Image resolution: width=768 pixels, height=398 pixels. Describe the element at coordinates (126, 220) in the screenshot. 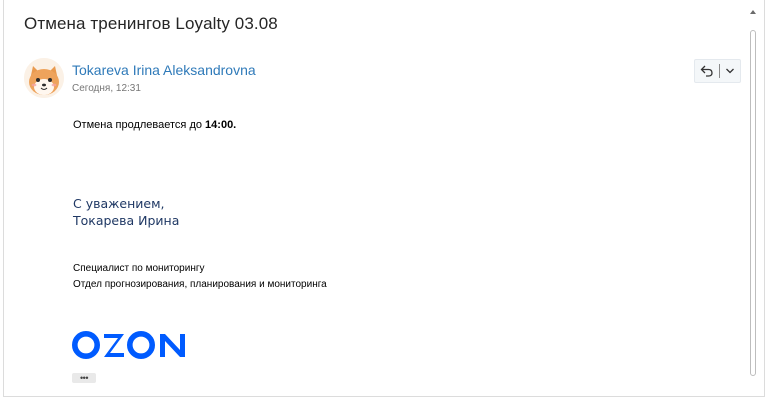

I see `signature-name: Токарева Ирина` at that location.